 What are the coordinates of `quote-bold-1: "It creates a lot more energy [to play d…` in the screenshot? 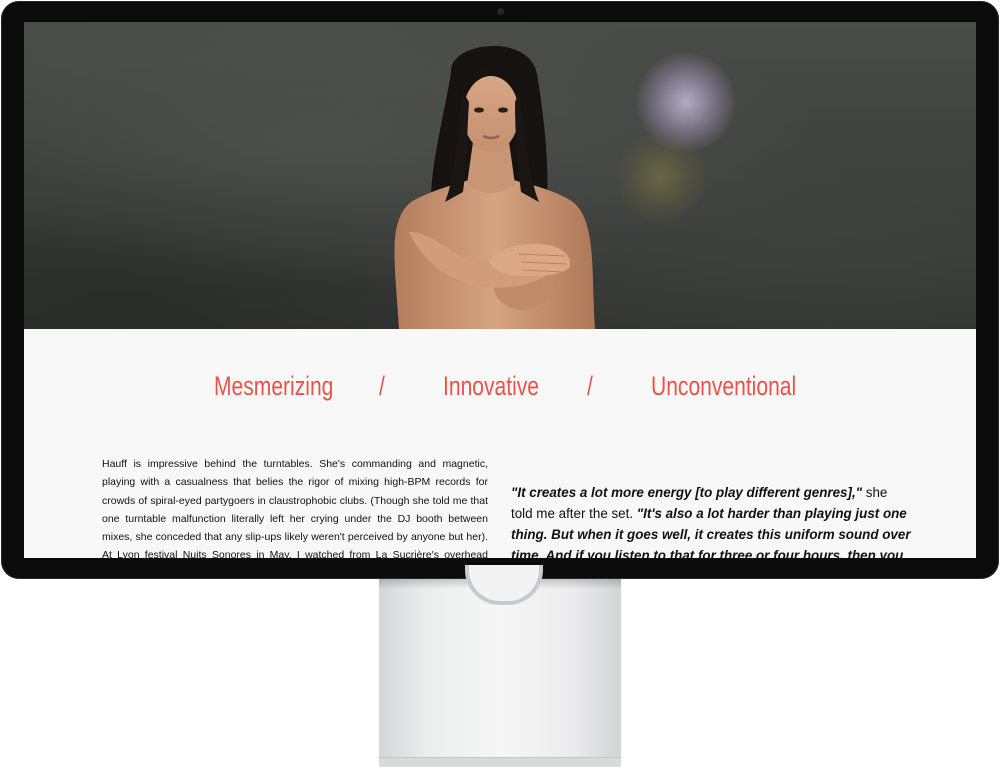 It's located at (687, 492).